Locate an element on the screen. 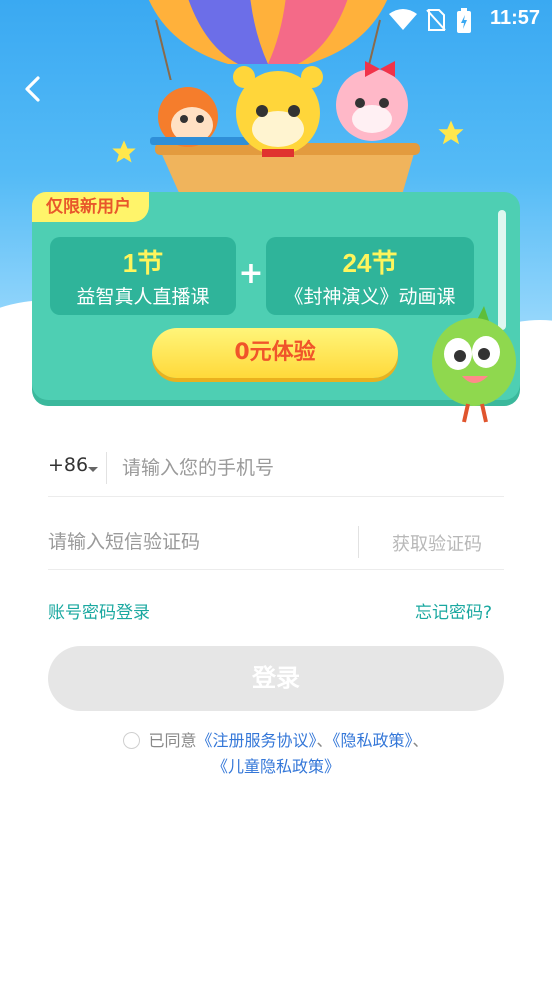 The width and height of the screenshot is (552, 983). forgot-password-link: 忘记密码? is located at coordinates (453, 610).